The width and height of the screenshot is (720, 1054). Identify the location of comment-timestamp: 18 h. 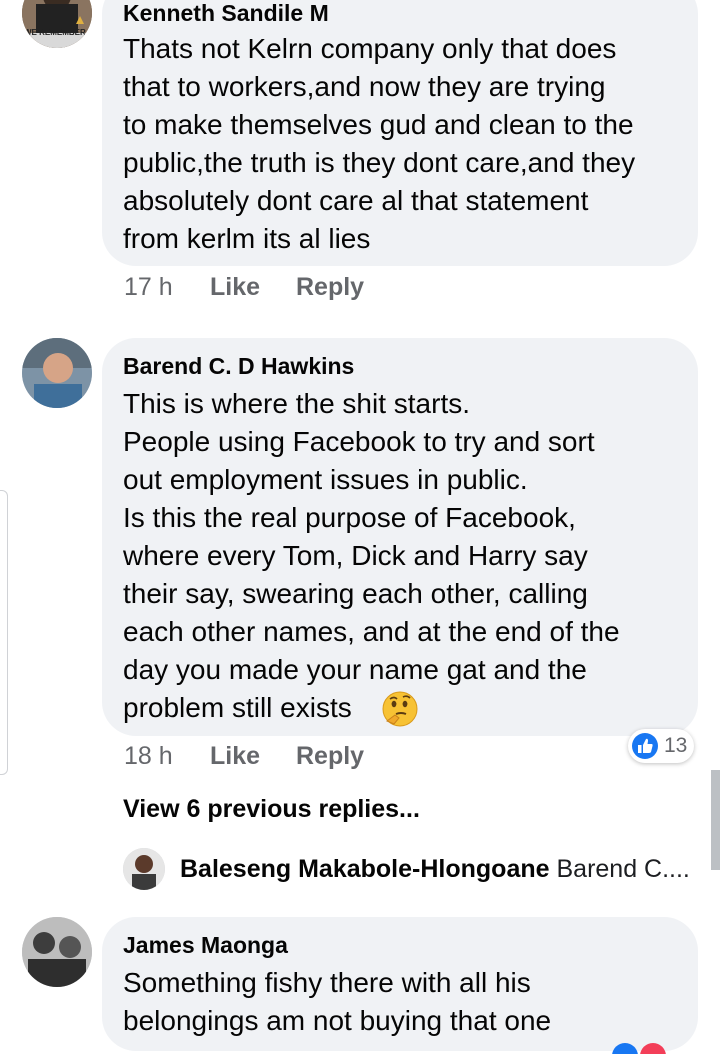
(148, 756).